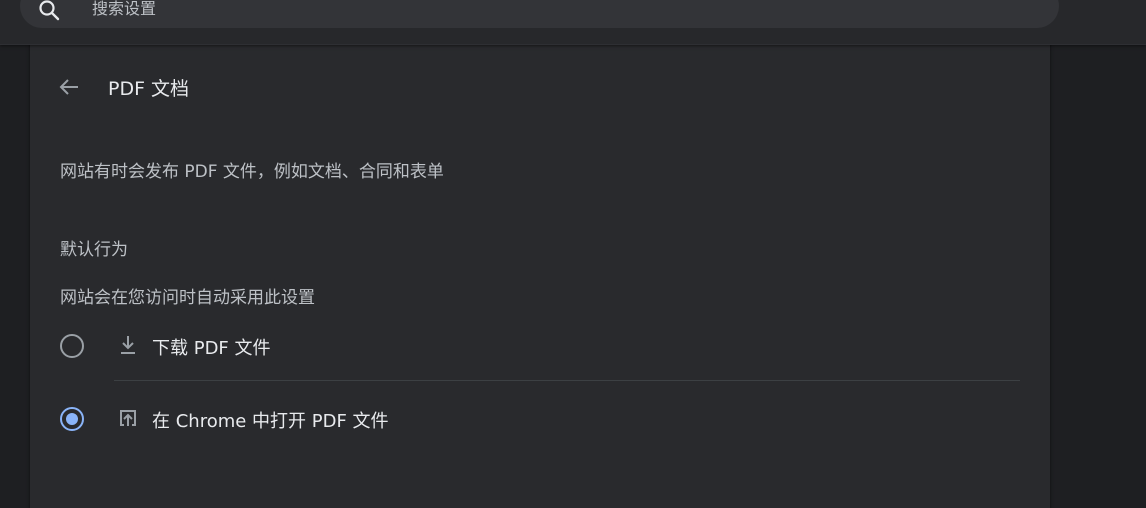 The image size is (1146, 508). What do you see at coordinates (539, 418) in the screenshot?
I see `option-open-in-chrome: 在 Chrome 中打开 PDF 文件` at bounding box center [539, 418].